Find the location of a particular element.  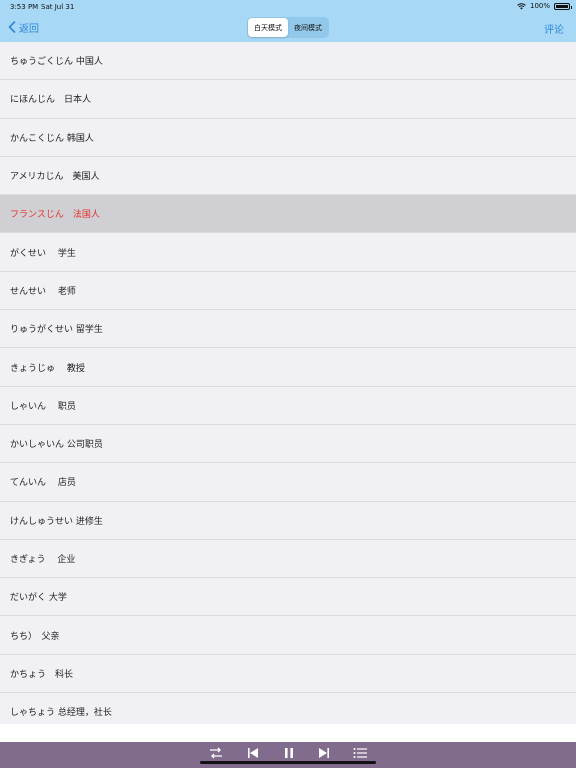

day-mode-tab: 白天模式 is located at coordinates (268, 27).